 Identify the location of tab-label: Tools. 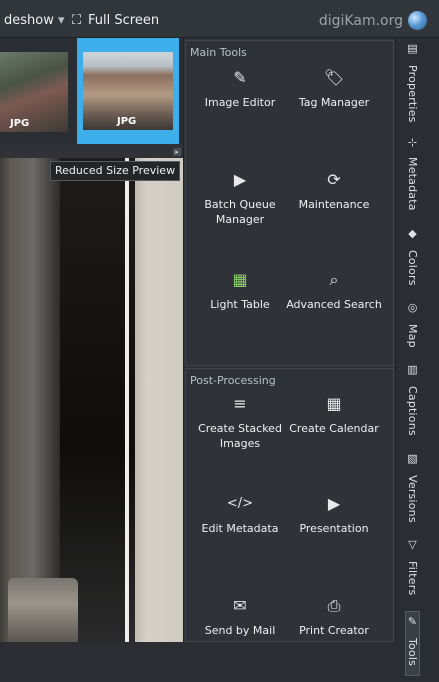
(412, 652).